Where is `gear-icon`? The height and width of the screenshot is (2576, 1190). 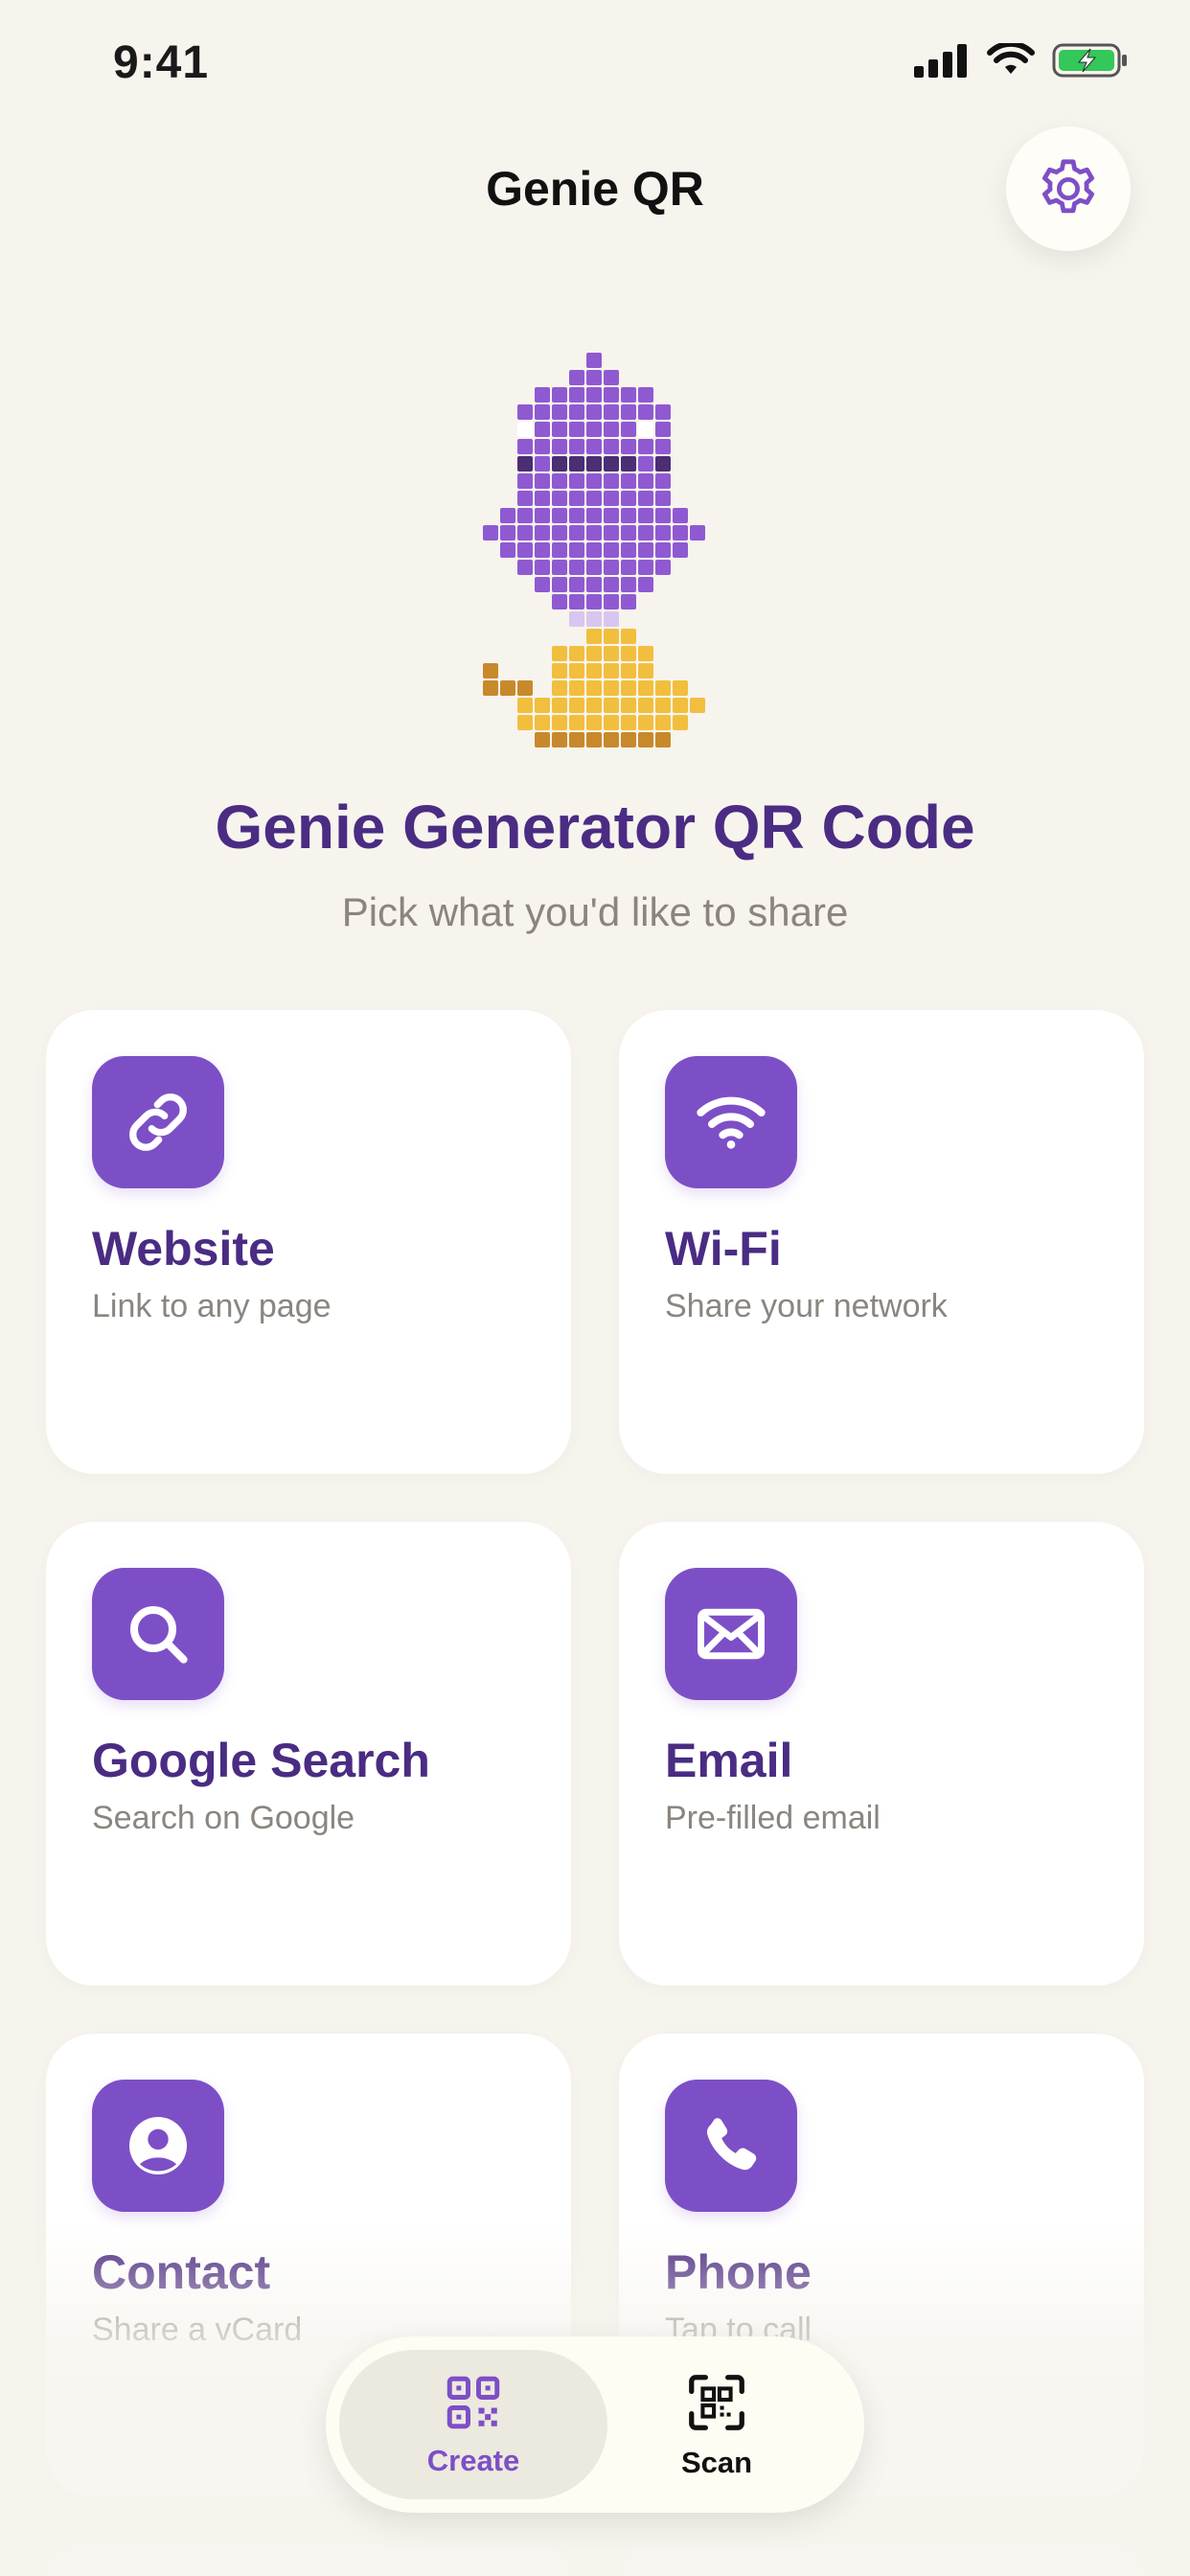 gear-icon is located at coordinates (1068, 186).